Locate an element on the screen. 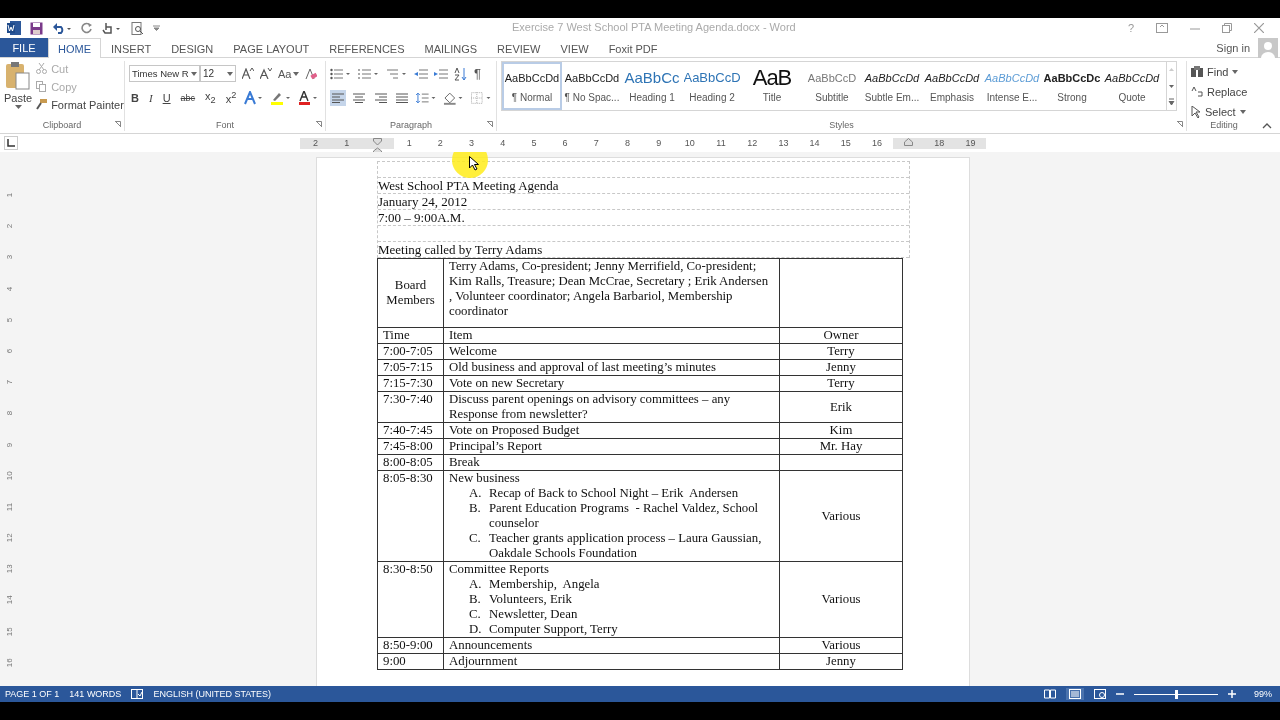 This screenshot has height=720, width=1280. group-label: Editing is located at coordinates (1224, 125).